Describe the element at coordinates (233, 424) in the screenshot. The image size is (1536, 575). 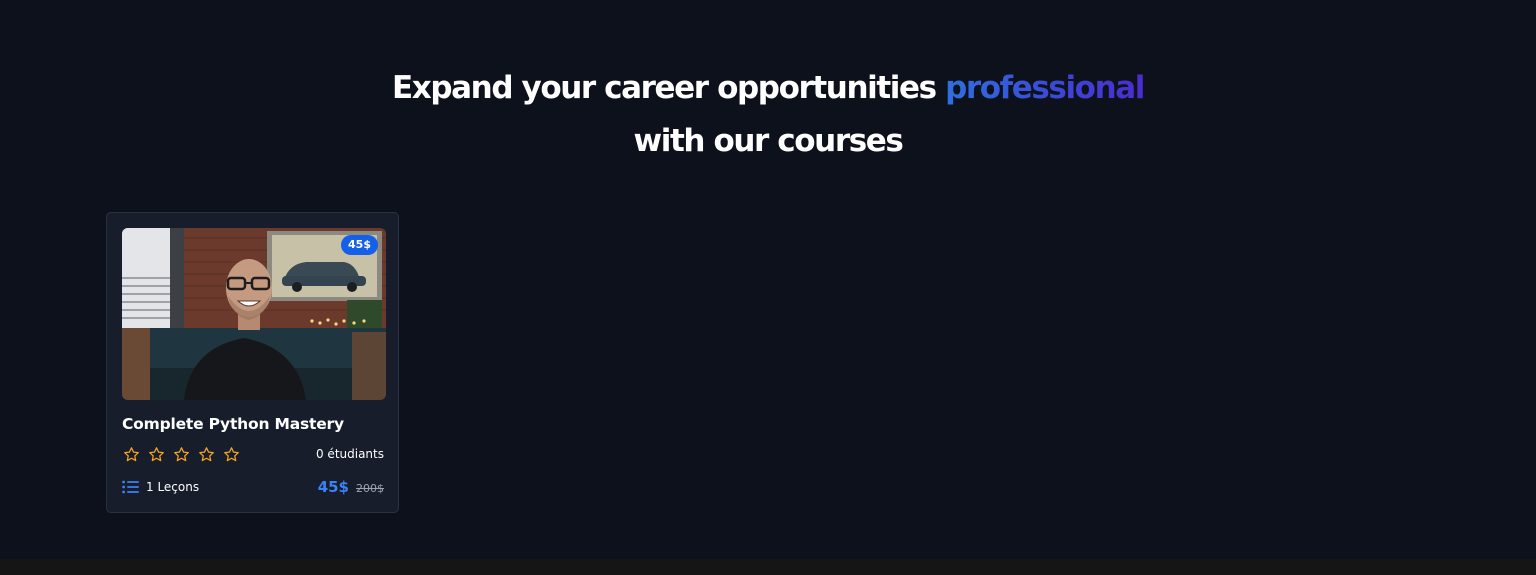
I see `course-title: Complete Python Mastery` at that location.